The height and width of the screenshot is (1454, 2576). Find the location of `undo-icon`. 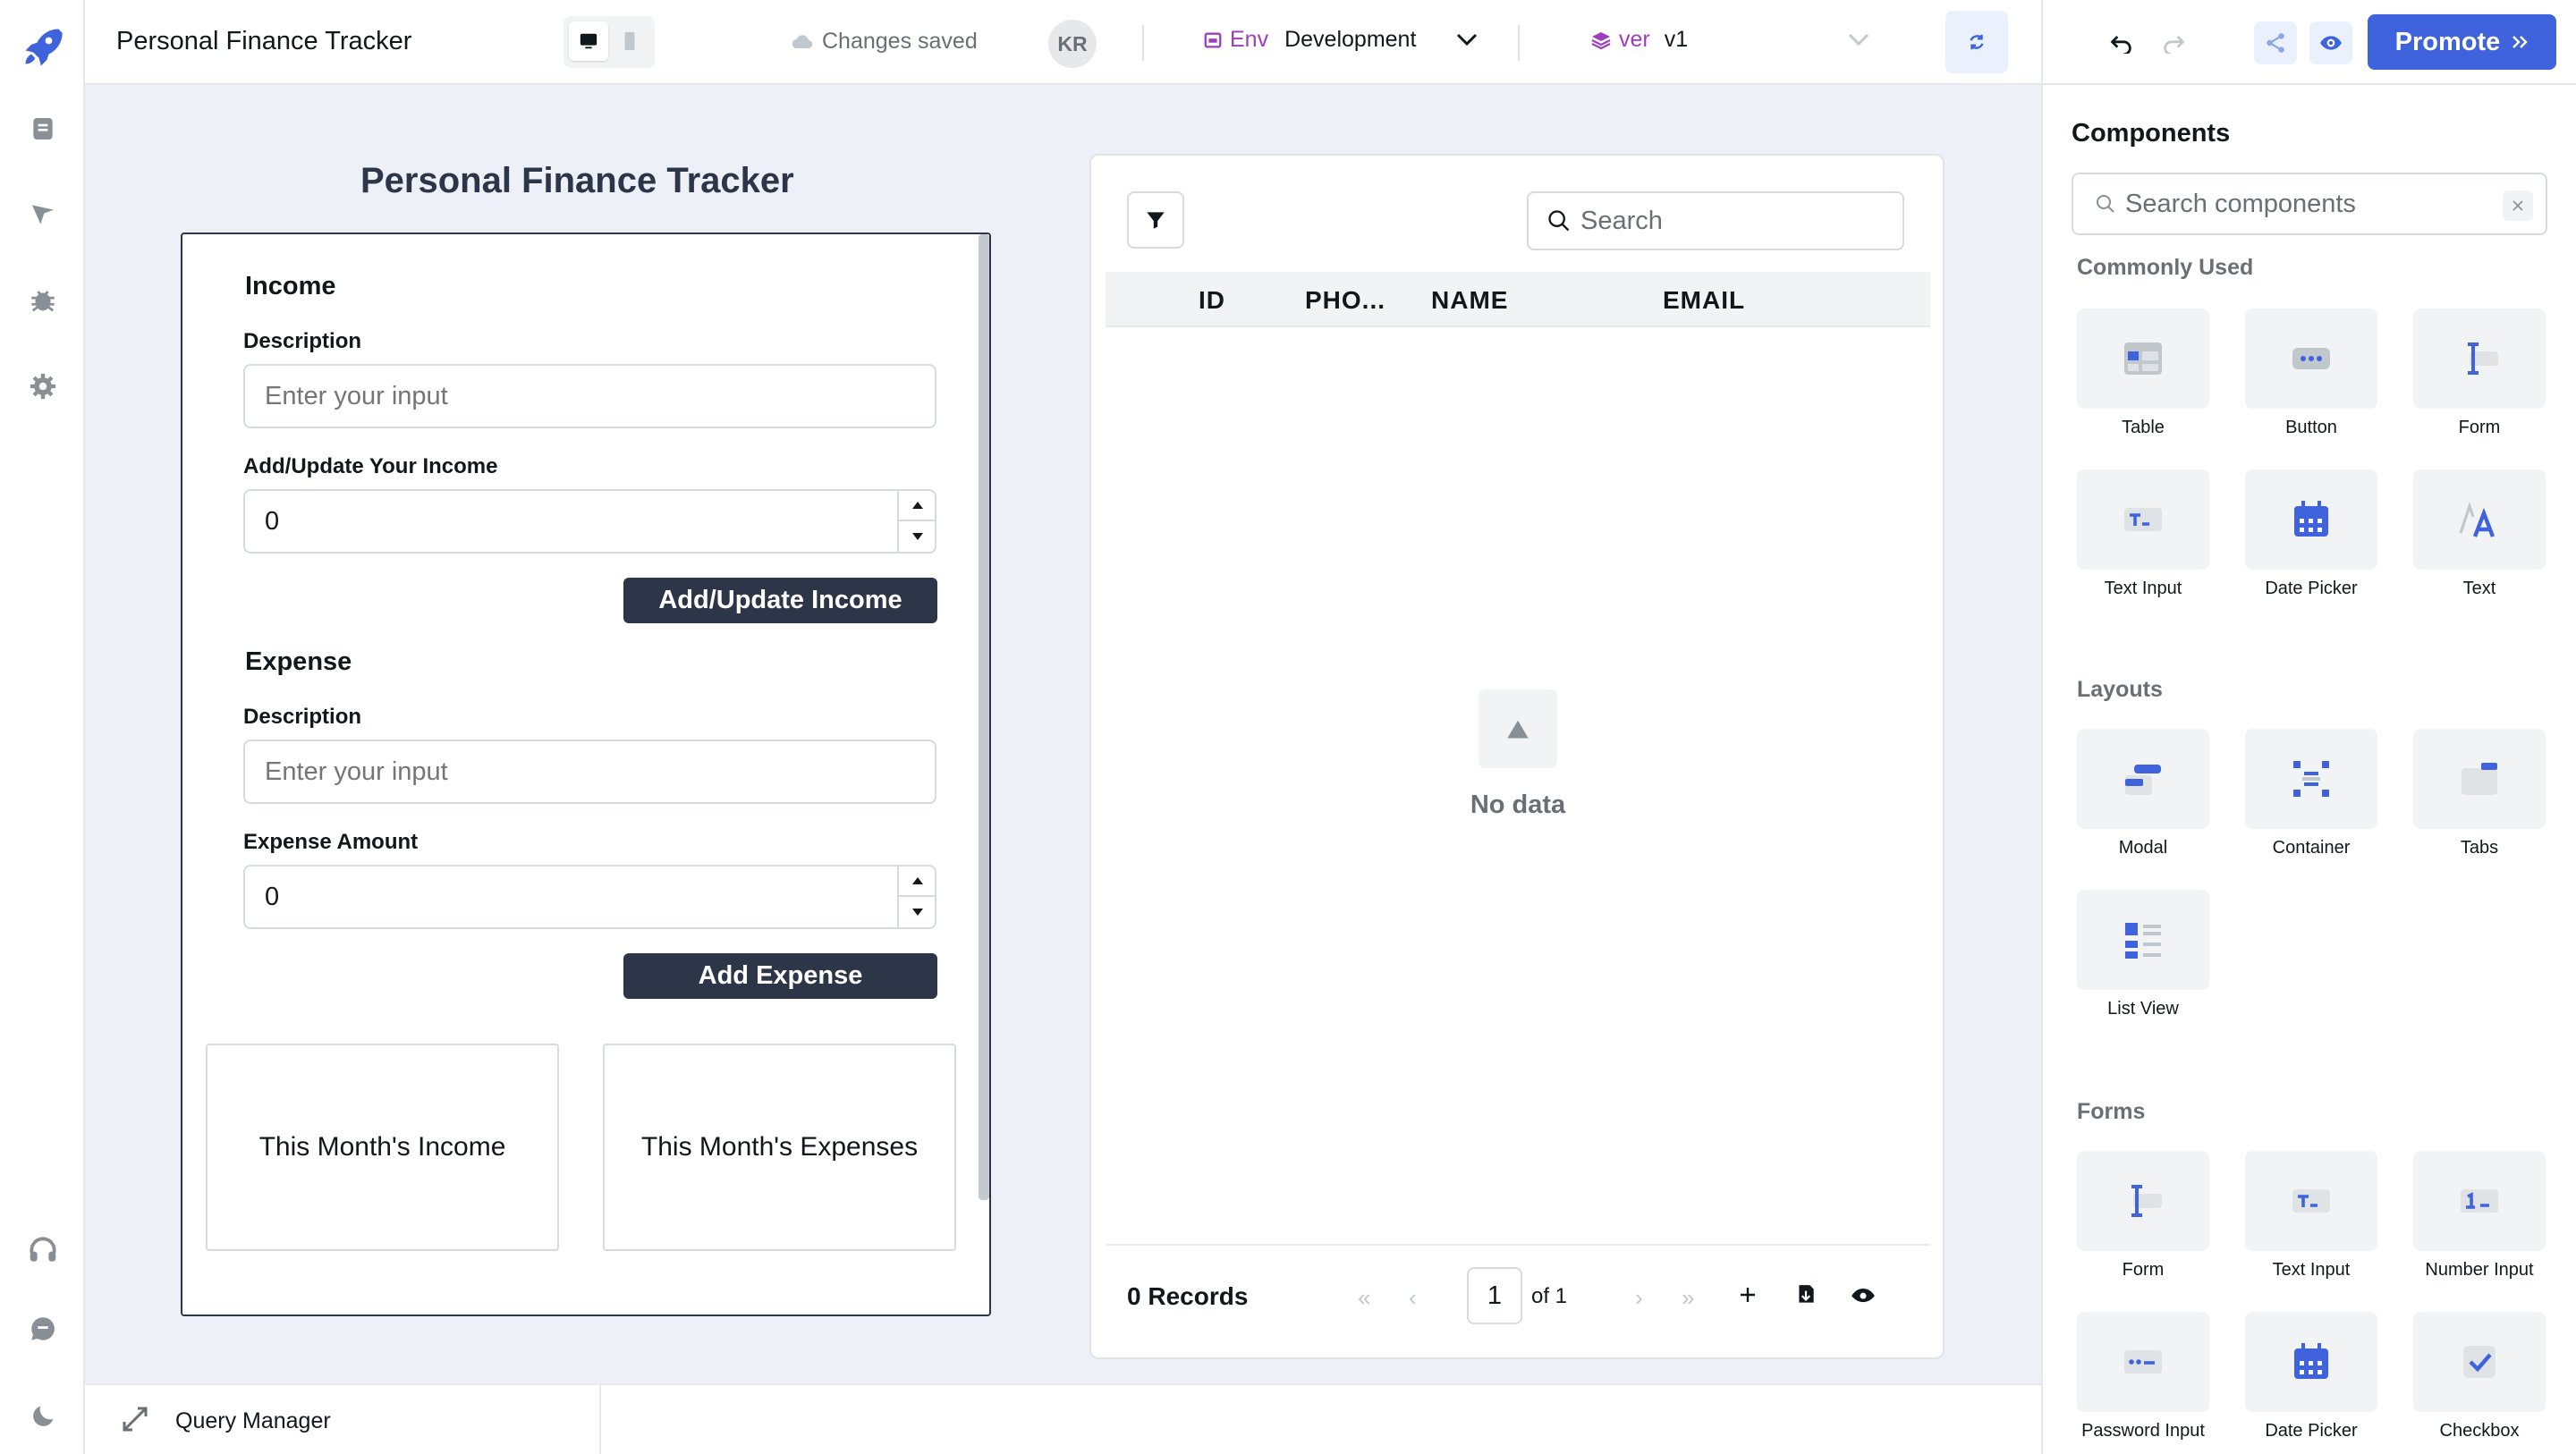

undo-icon is located at coordinates (2120, 45).